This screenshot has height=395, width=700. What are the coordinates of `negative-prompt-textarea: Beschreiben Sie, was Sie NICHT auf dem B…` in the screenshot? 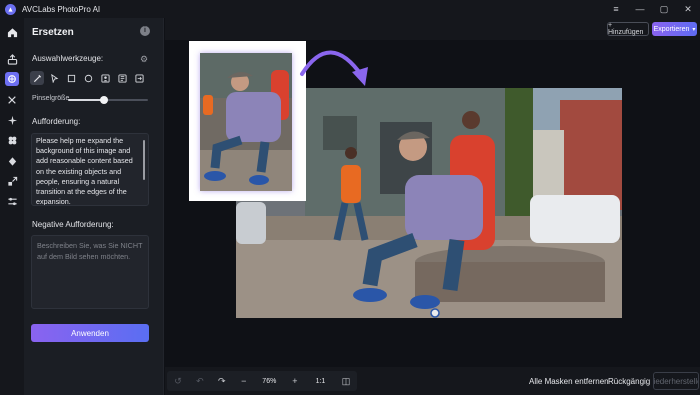 It's located at (90, 272).